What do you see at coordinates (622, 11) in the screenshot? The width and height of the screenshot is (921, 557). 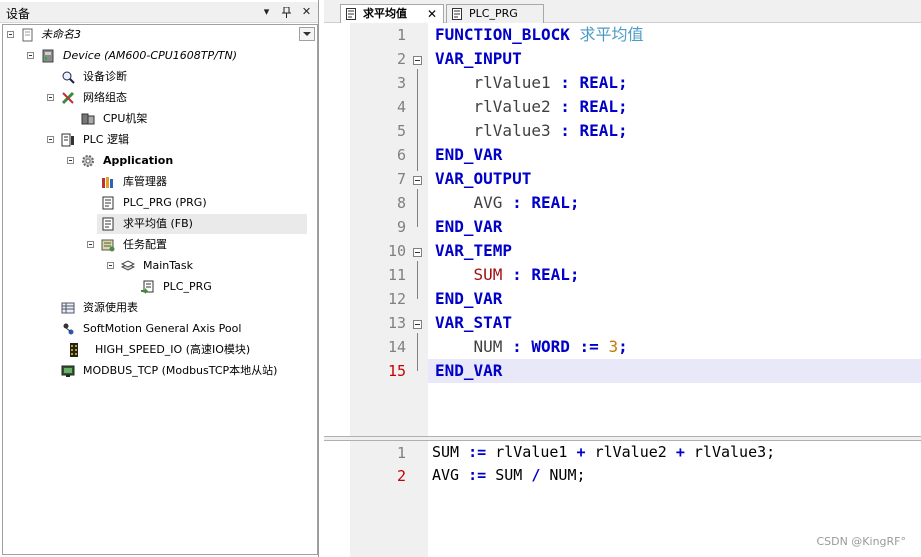 I see `editor-tab-bar: 求平均值 ✕ PLC_PRG` at bounding box center [622, 11].